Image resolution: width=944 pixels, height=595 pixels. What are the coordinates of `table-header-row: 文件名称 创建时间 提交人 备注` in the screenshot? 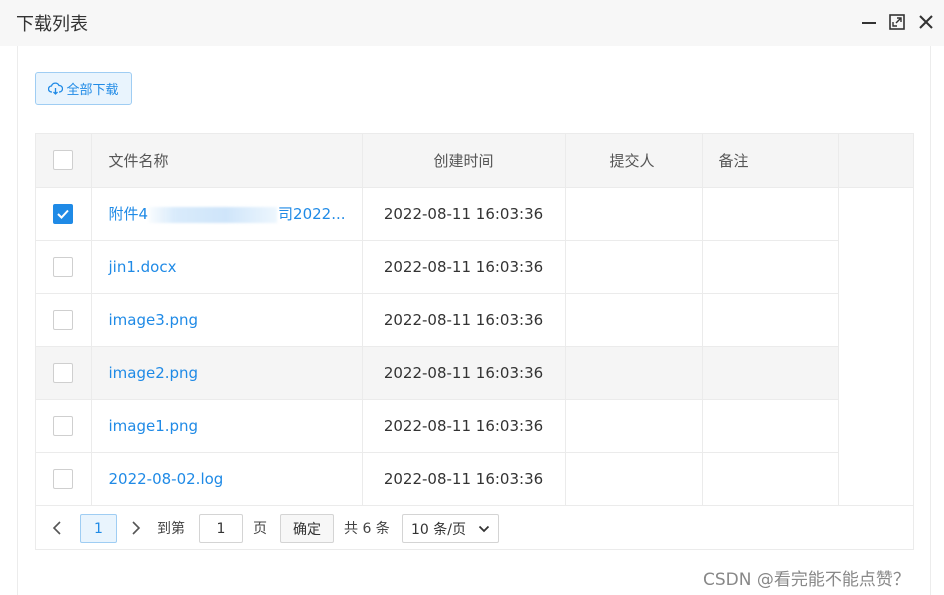 It's located at (474, 161).